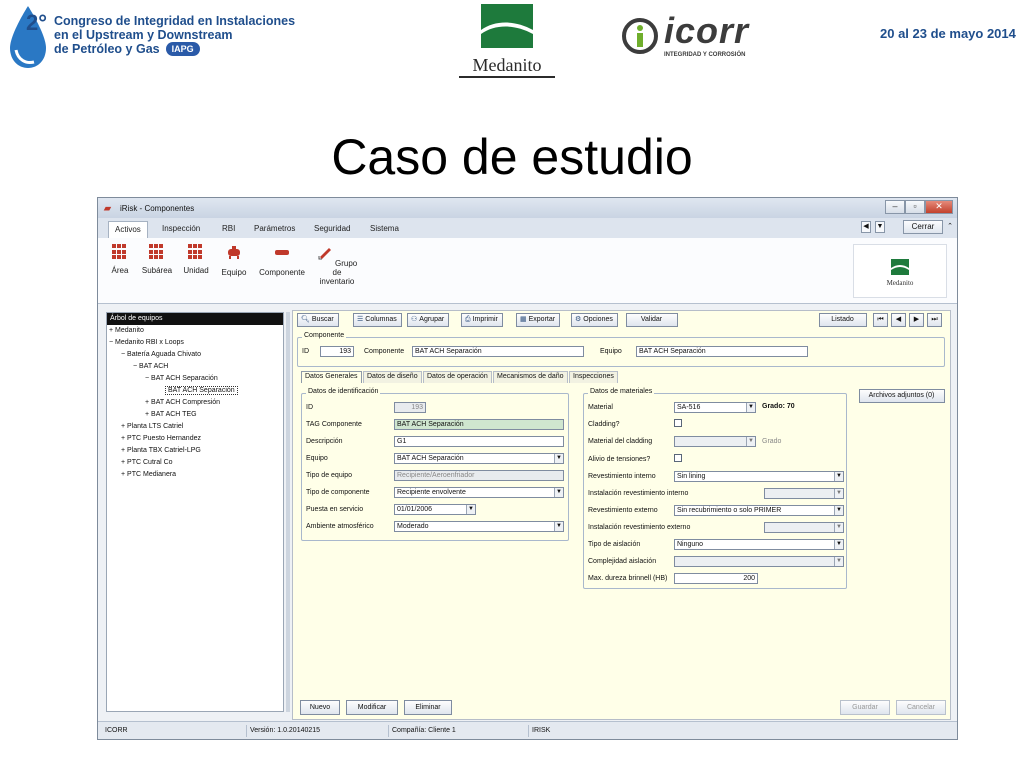 This screenshot has width=1024, height=768. I want to click on tree-item: + Planta TBX Catriel-LPG, so click(161, 450).